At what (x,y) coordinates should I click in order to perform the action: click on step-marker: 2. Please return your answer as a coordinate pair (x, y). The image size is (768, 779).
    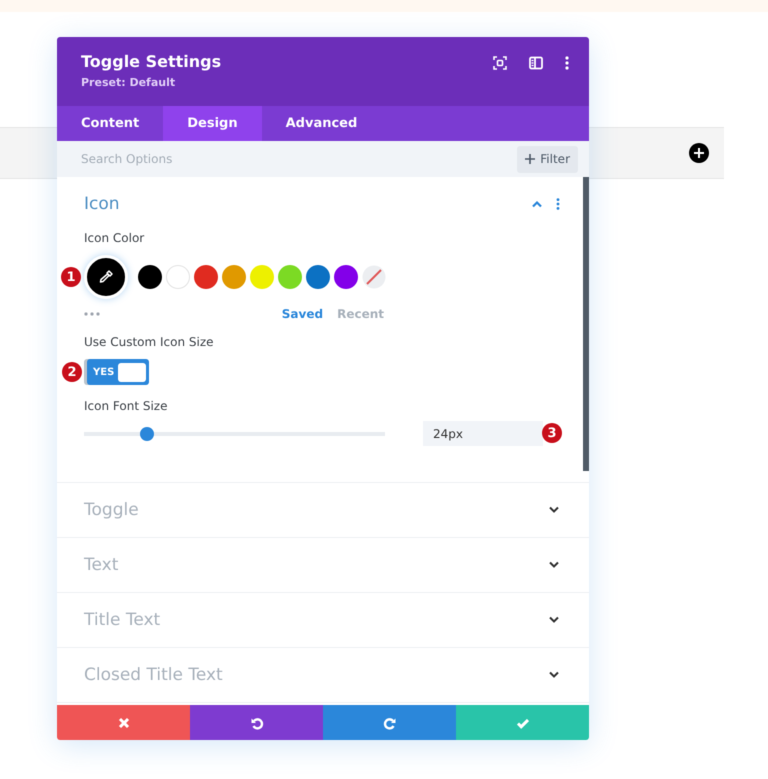
    Looking at the image, I should click on (72, 372).